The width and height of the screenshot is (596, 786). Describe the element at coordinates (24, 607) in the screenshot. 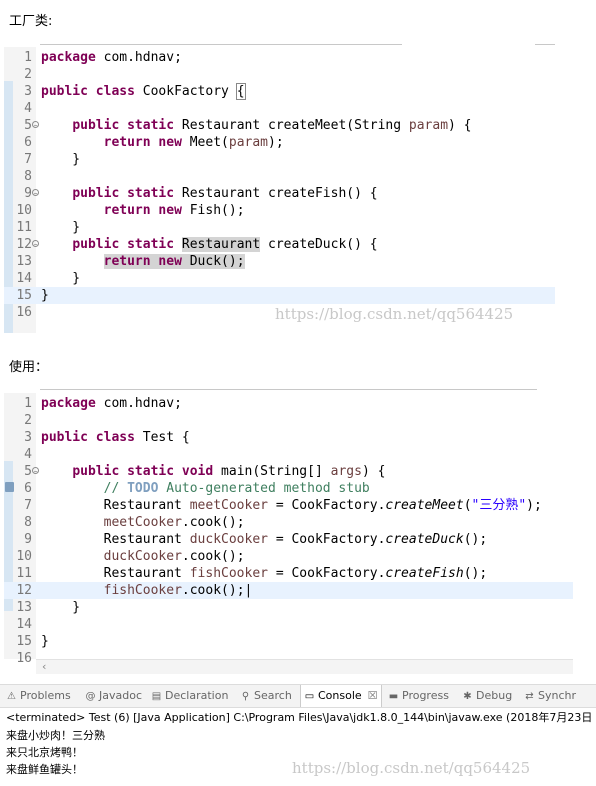

I see `line-number: 13` at that location.